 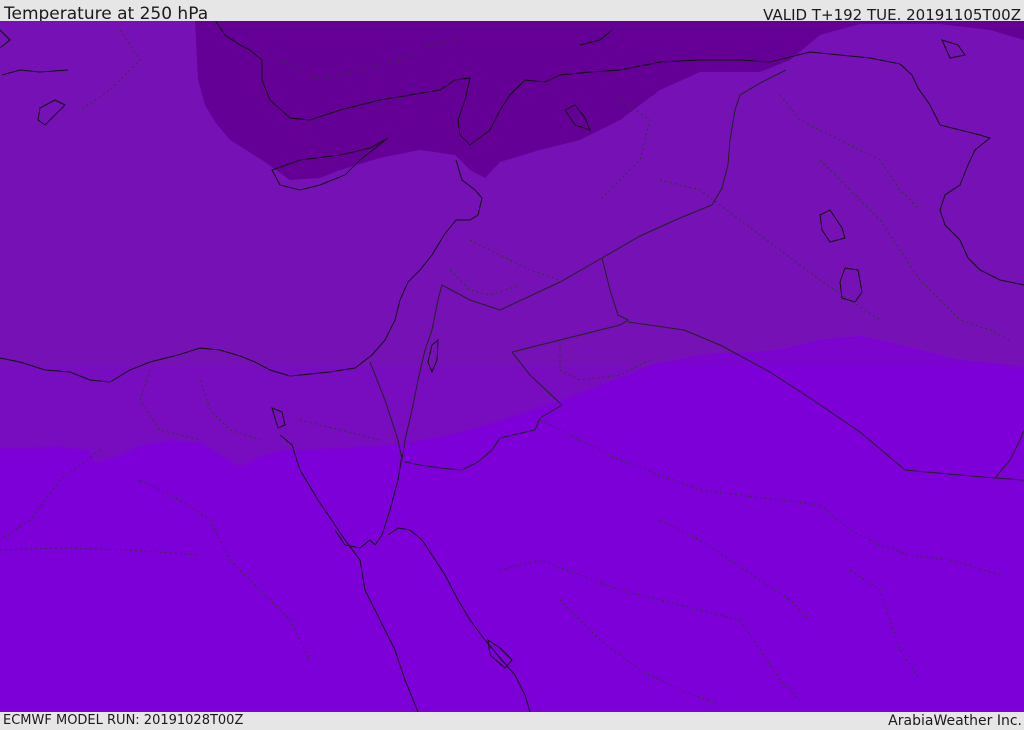 What do you see at coordinates (123, 720) in the screenshot?
I see `model-run-label: ECMWF MODEL RUN: 20191028T00Z` at bounding box center [123, 720].